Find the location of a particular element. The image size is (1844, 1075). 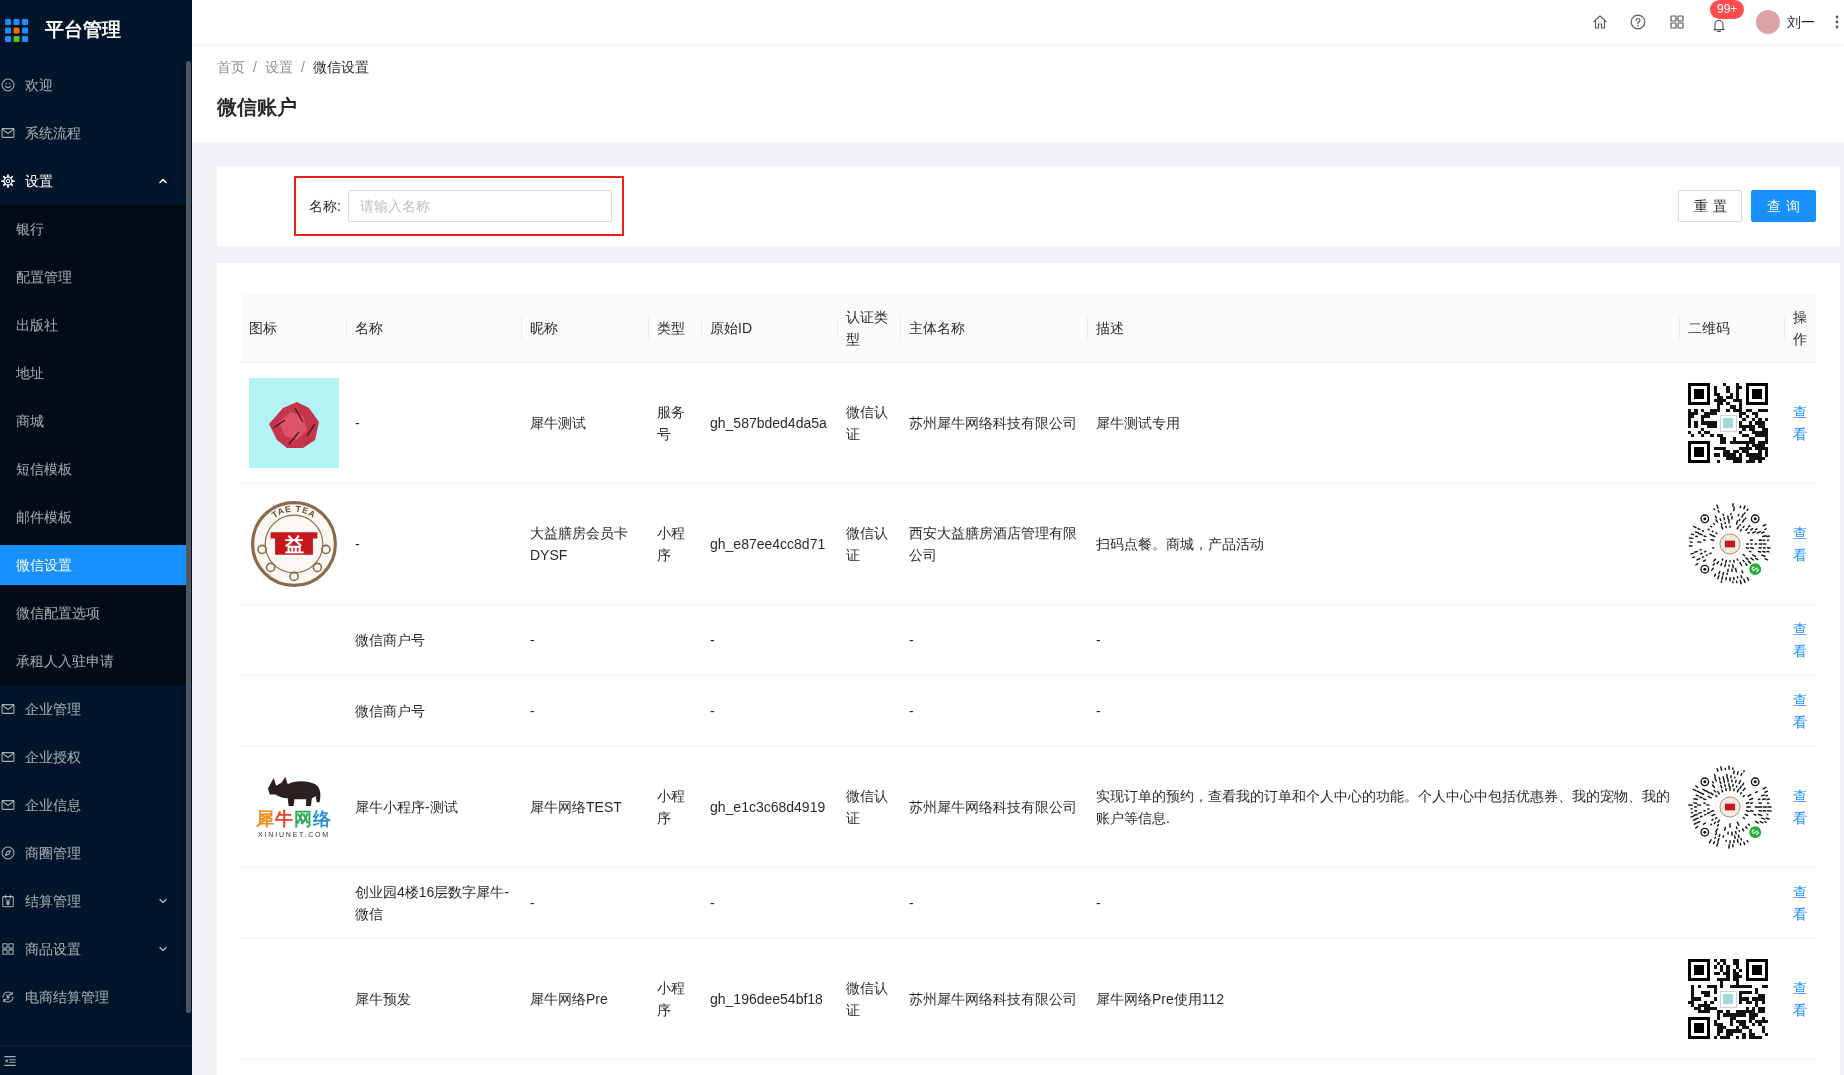

table-cell: gh_e87ee4cc8d71 is located at coordinates (770, 544).